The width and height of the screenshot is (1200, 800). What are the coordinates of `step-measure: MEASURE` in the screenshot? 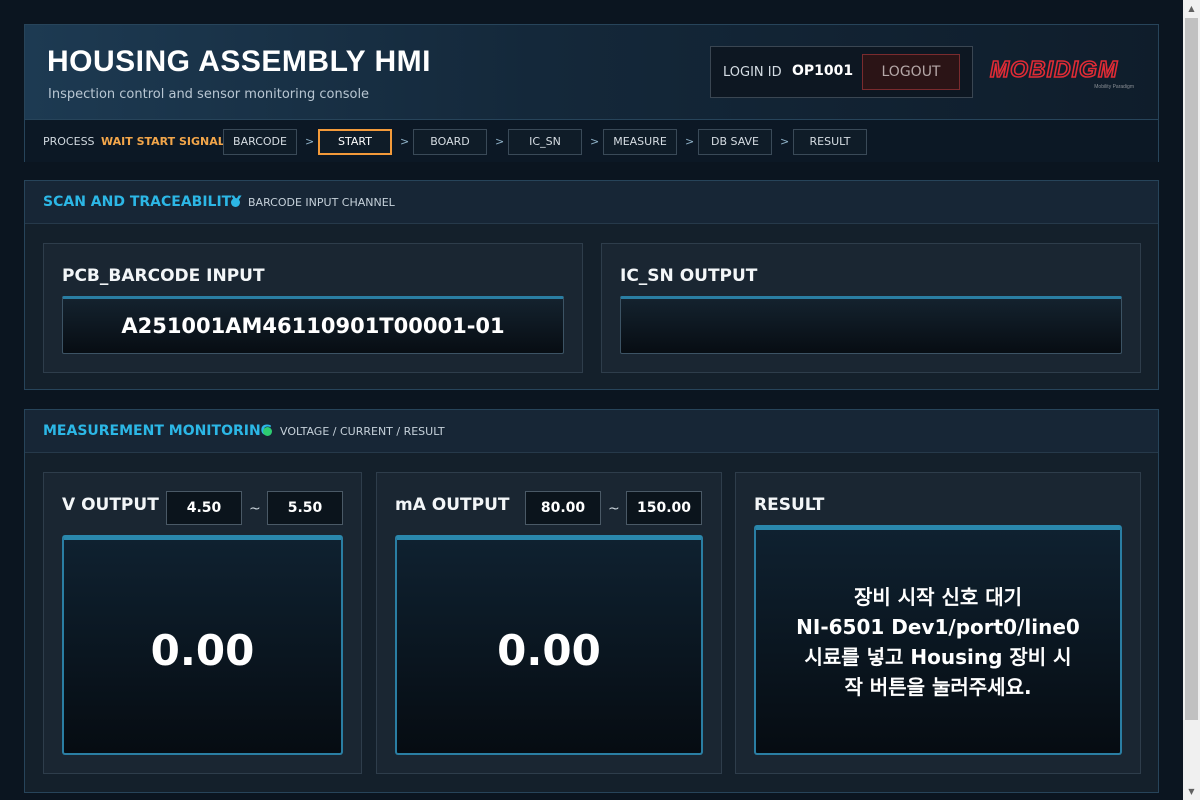 It's located at (640, 142).